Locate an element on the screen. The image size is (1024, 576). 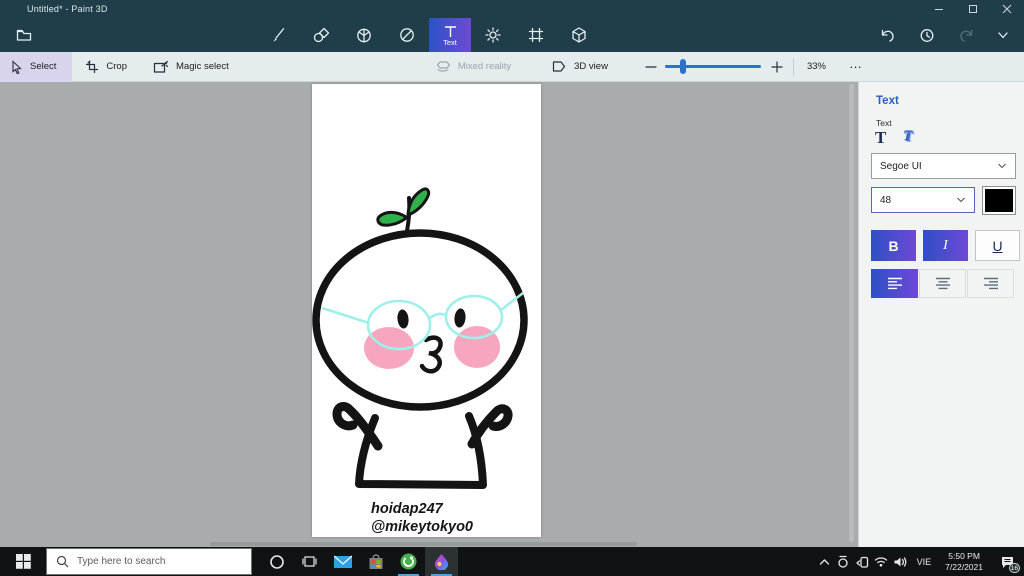
menu-button is located at coordinates (24, 35).